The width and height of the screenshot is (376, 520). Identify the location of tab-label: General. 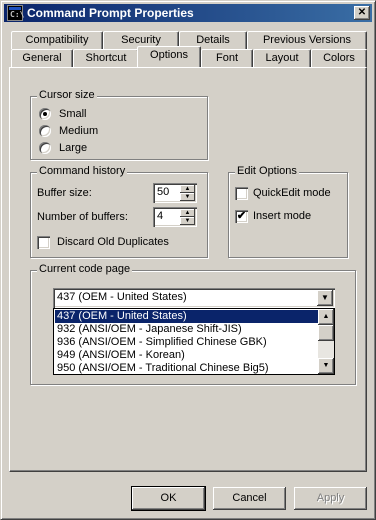
(42, 58).